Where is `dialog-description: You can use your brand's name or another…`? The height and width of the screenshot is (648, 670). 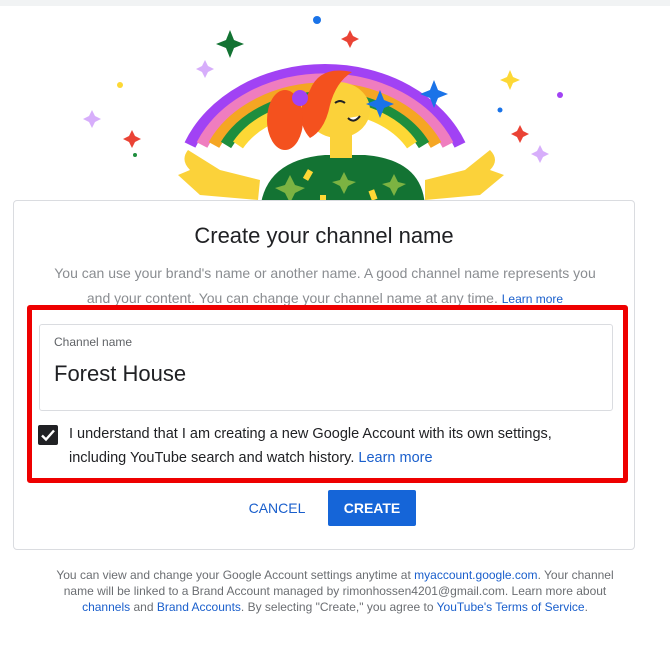 dialog-description: You can use your brand's name or another… is located at coordinates (325, 286).